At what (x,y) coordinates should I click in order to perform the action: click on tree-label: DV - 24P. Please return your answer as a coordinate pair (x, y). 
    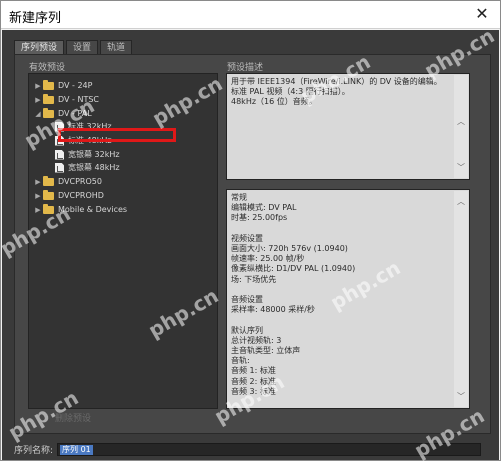
    Looking at the image, I should click on (75, 85).